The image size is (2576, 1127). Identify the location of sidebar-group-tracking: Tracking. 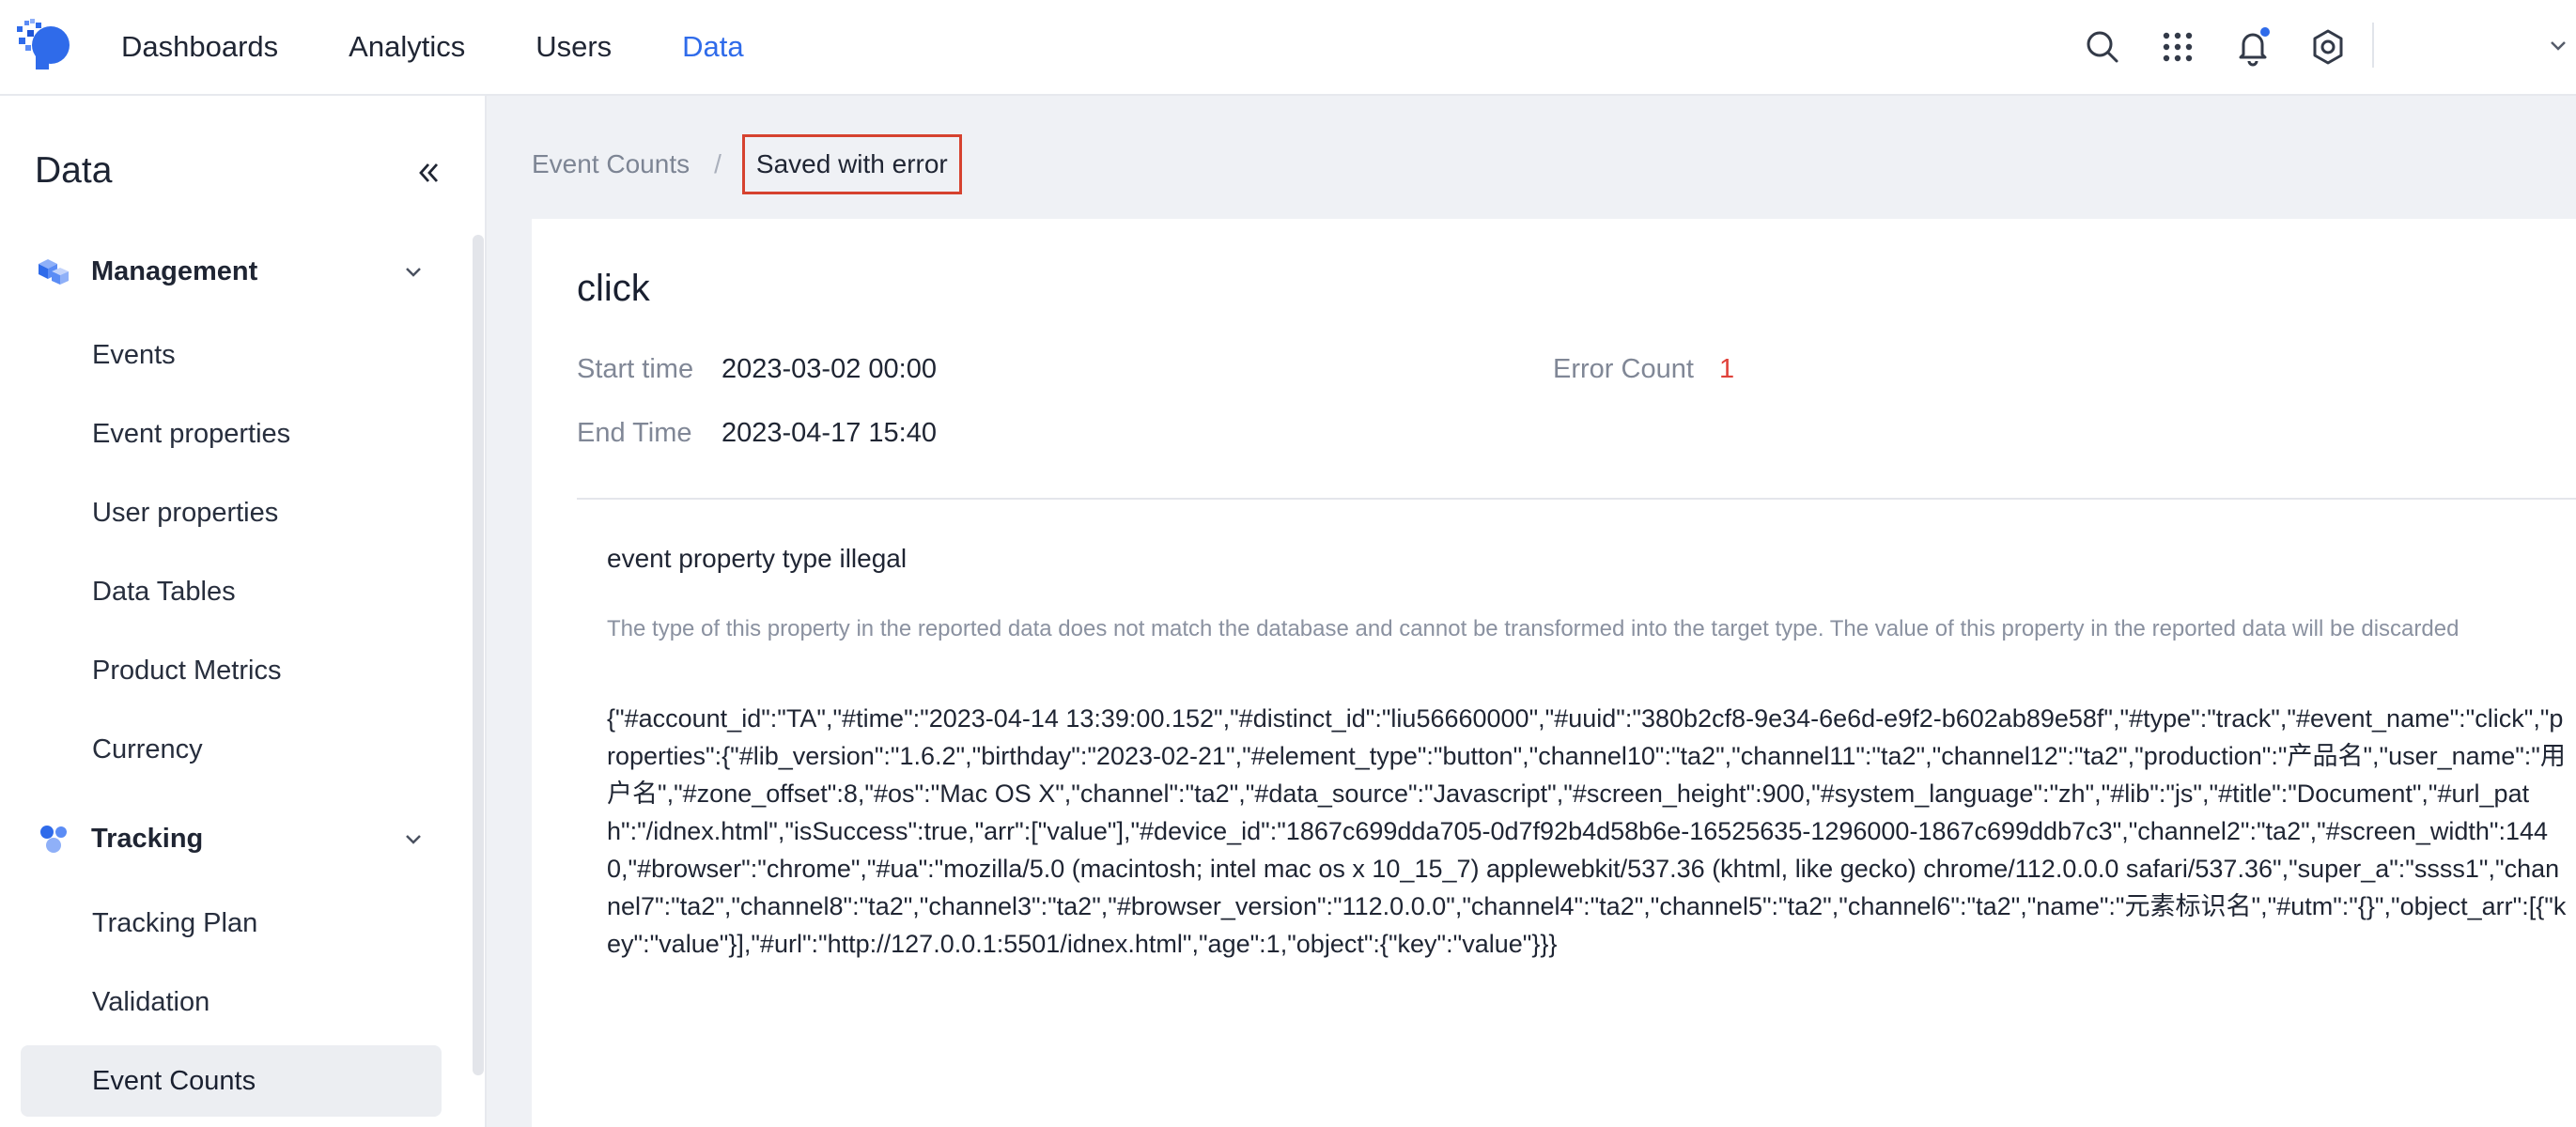
(232, 839).